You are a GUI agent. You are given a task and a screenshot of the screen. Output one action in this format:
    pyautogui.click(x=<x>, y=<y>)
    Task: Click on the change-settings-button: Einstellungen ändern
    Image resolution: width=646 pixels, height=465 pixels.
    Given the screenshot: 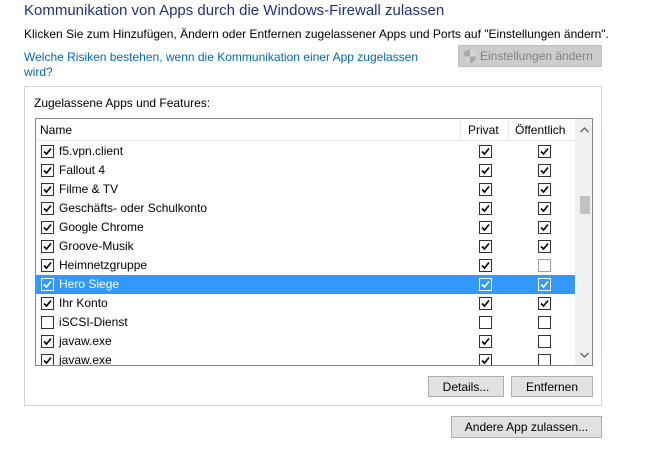 What is the action you would take?
    pyautogui.click(x=530, y=56)
    